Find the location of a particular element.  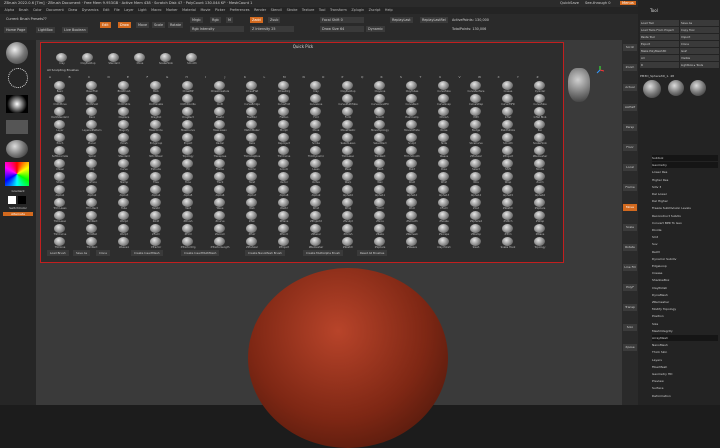

texture-thumbnail is located at coordinates (17, 127).